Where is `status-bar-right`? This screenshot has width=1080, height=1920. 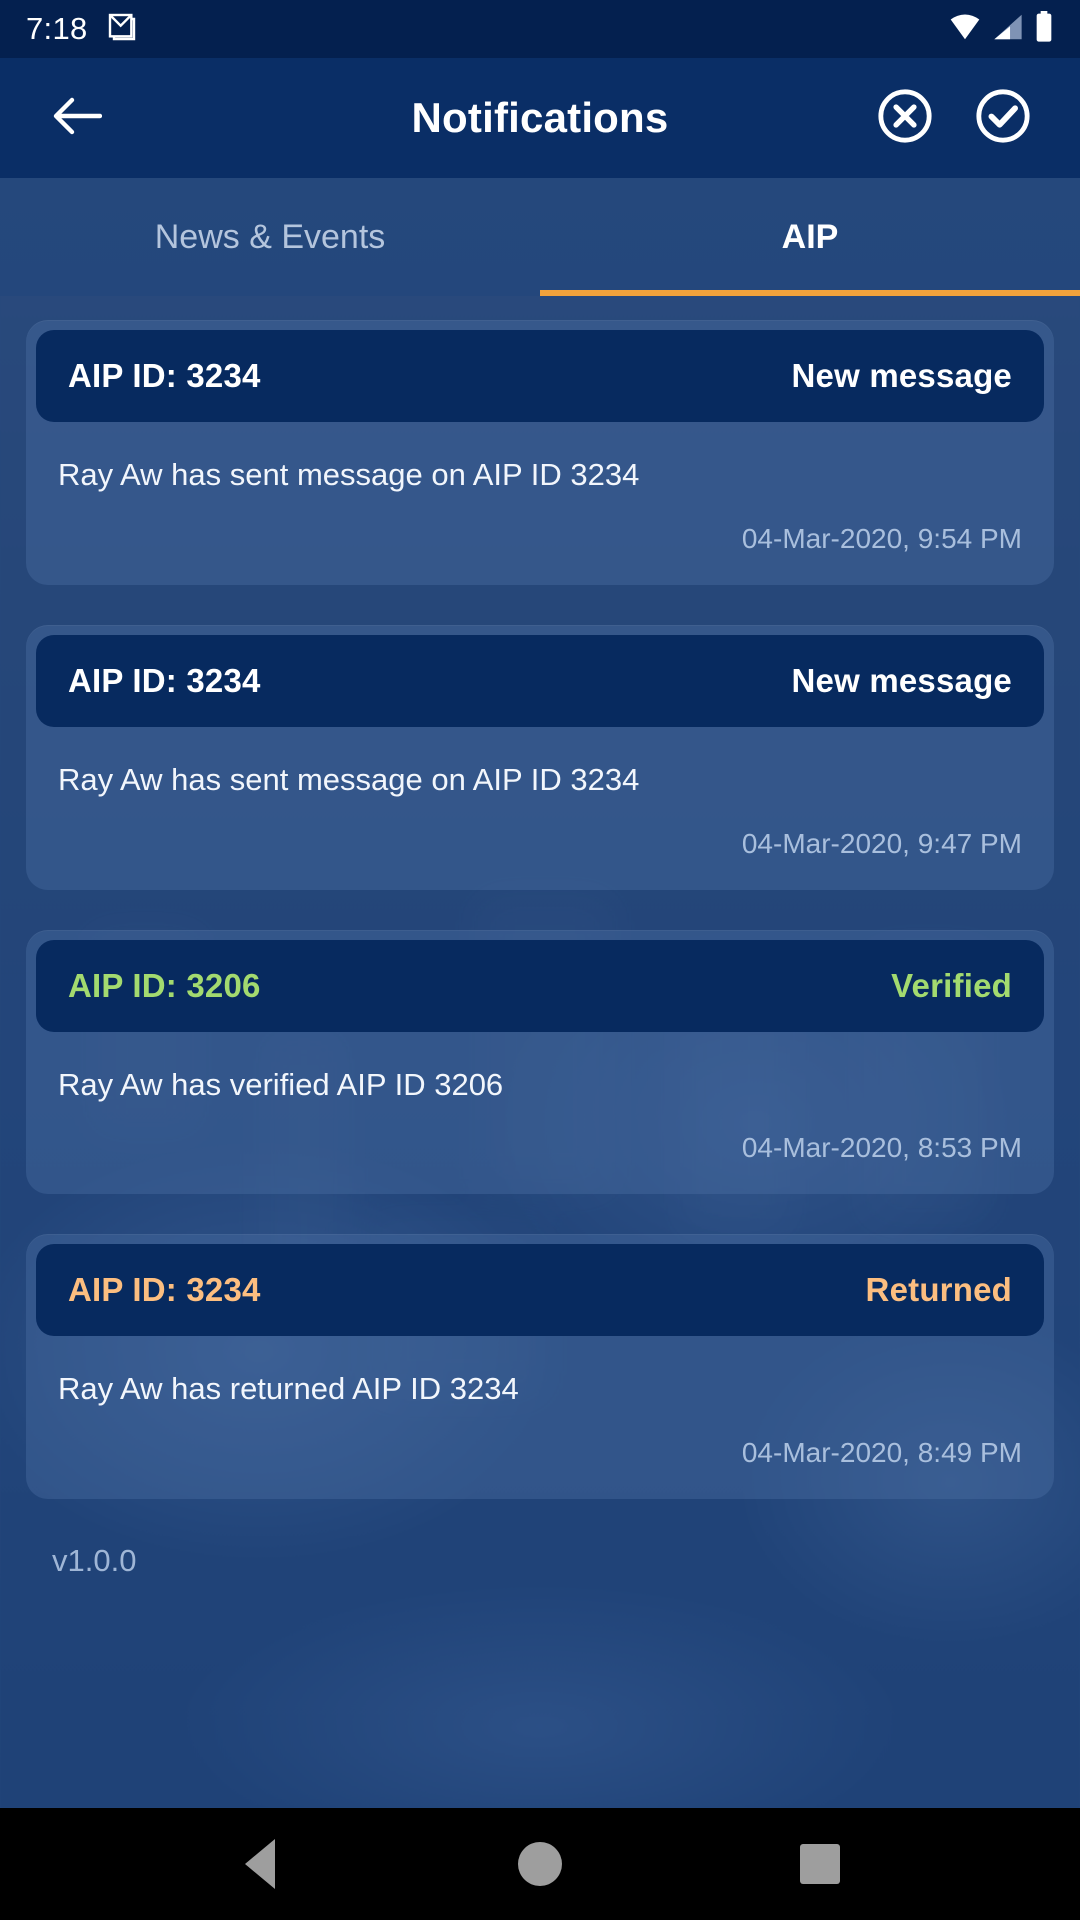 status-bar-right is located at coordinates (1001, 29).